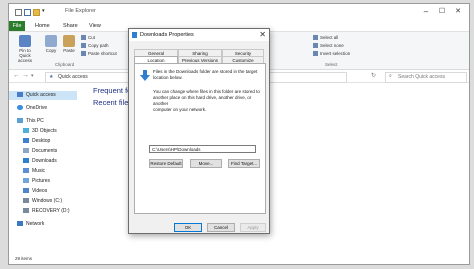 Image resolution: width=474 pixels, height=269 pixels. What do you see at coordinates (315, 46) in the screenshot?
I see `select-none-icon` at bounding box center [315, 46].